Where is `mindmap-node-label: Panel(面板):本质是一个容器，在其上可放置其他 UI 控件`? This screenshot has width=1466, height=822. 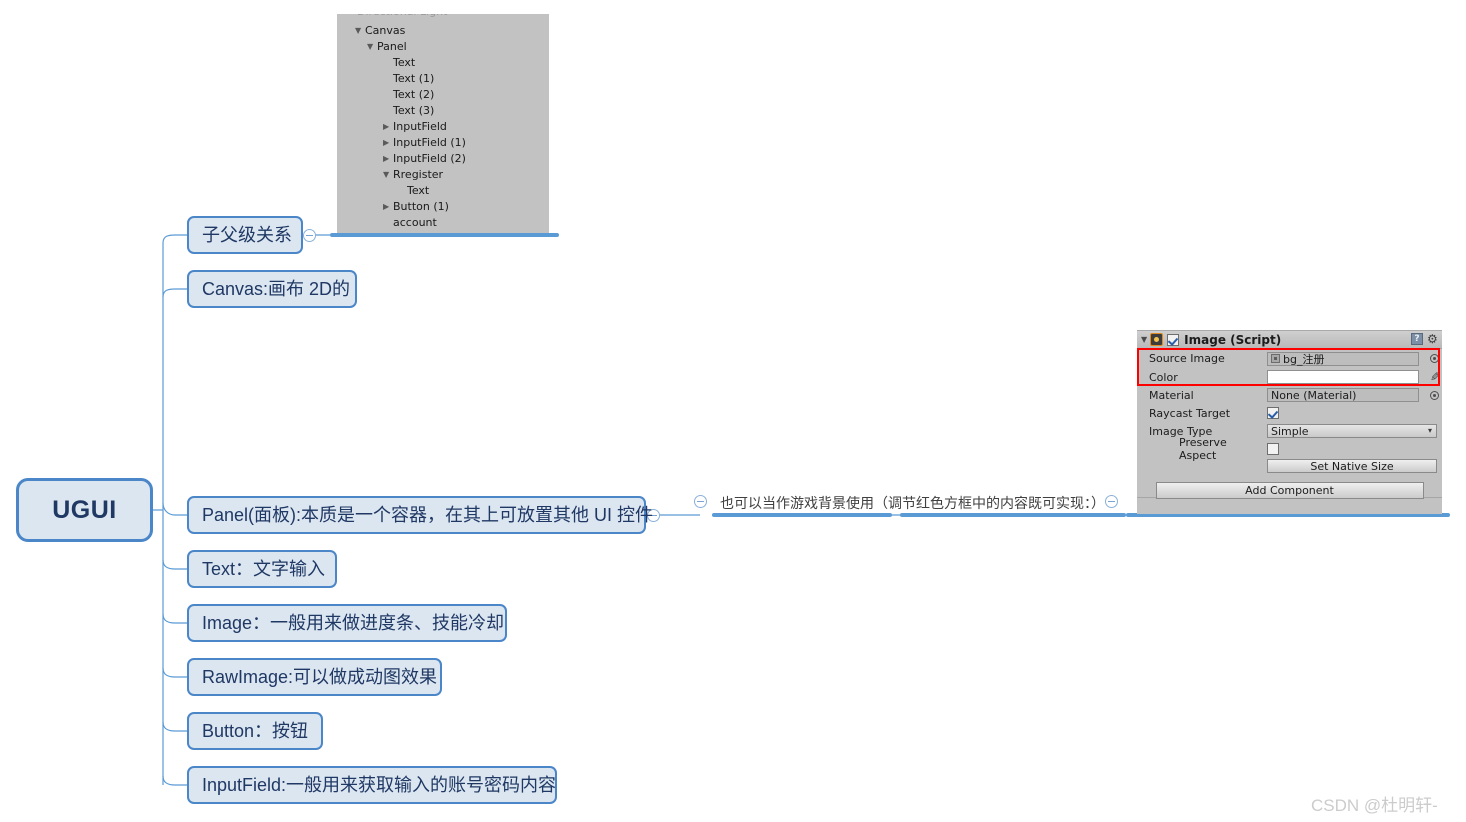 mindmap-node-label: Panel(面板):本质是一个容器，在其上可放置其他 UI 控件 is located at coordinates (428, 515).